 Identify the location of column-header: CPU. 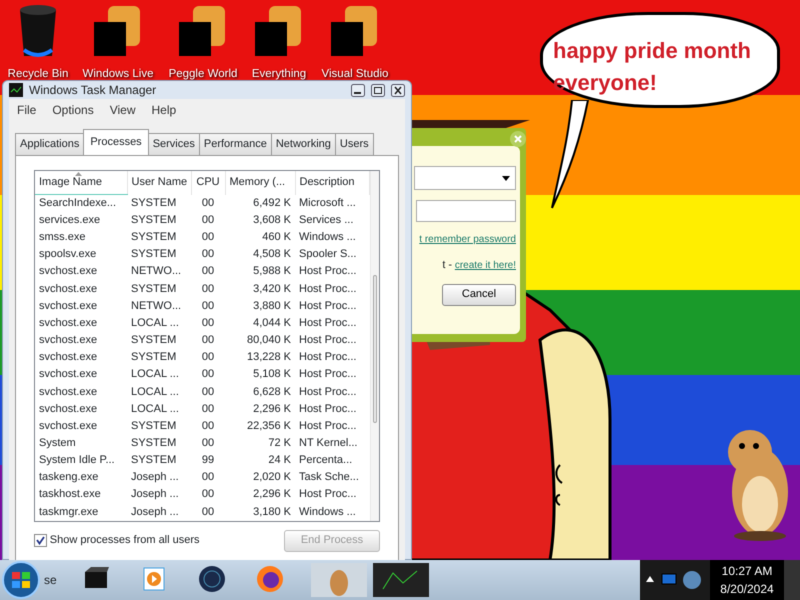
(208, 182).